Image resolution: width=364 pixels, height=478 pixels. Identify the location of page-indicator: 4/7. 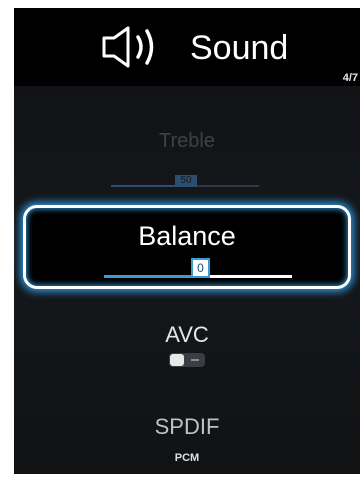
(350, 78).